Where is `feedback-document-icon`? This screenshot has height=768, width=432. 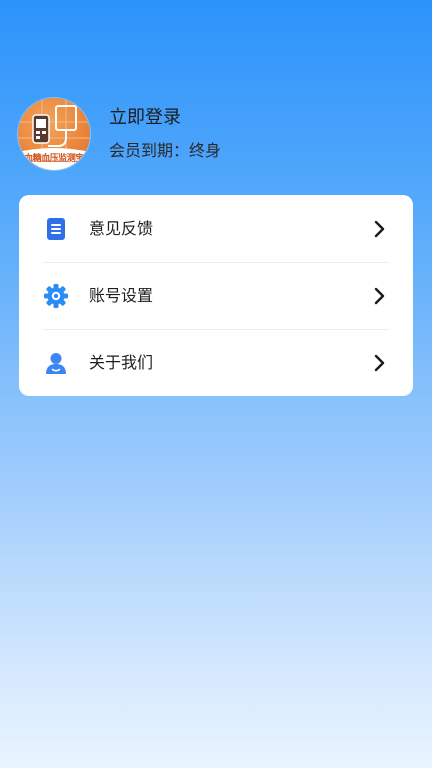 feedback-document-icon is located at coordinates (56, 229).